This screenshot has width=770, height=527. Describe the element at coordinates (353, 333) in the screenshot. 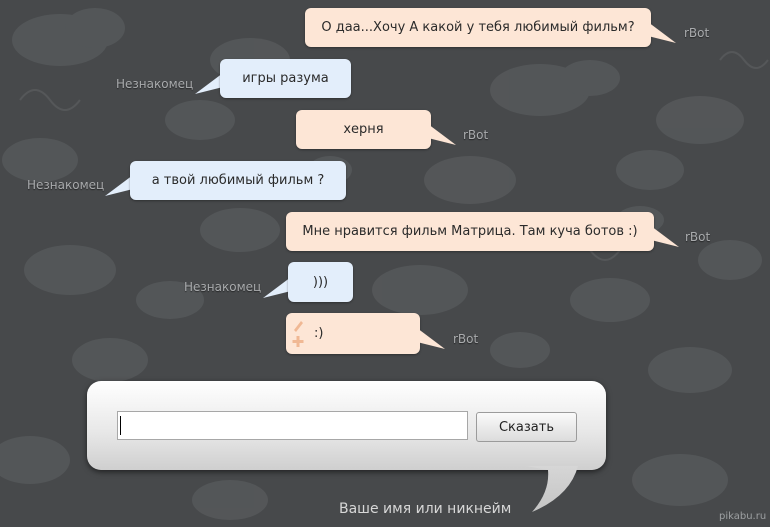

I see `message-bubble: :)` at that location.